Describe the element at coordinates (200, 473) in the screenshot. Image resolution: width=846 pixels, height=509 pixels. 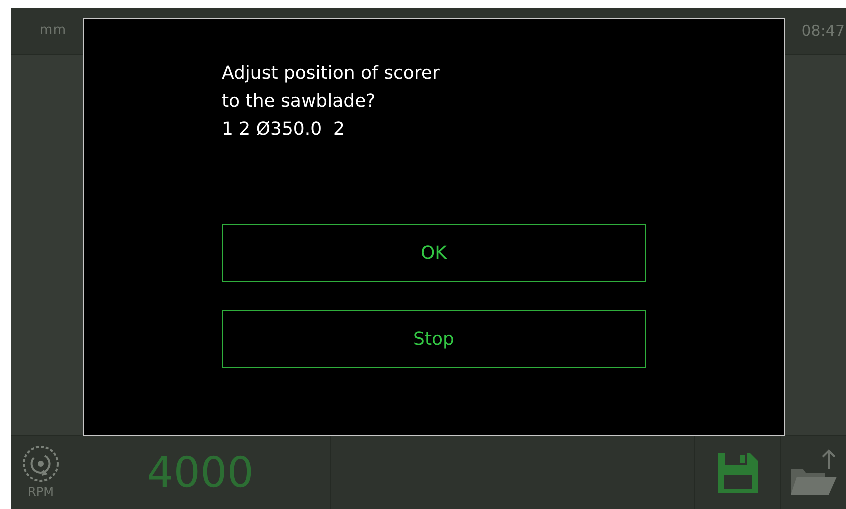
I see `speed-value: 4000` at that location.